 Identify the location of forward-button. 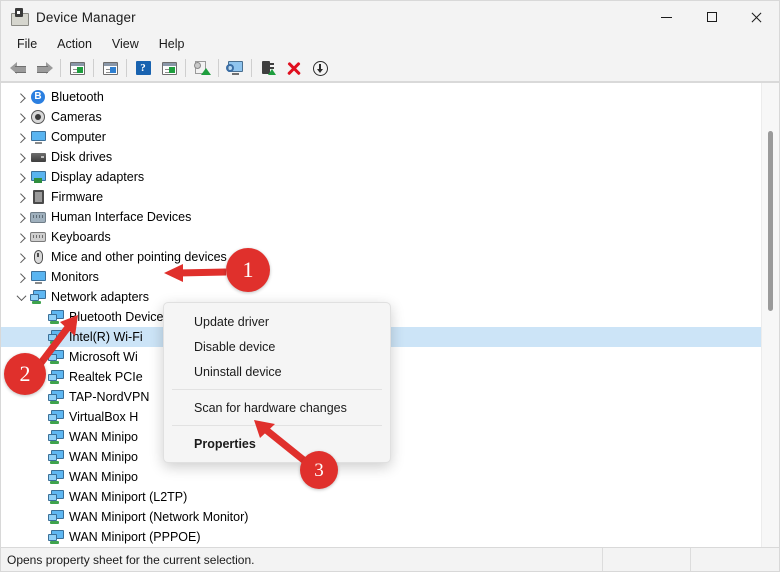
(44, 68).